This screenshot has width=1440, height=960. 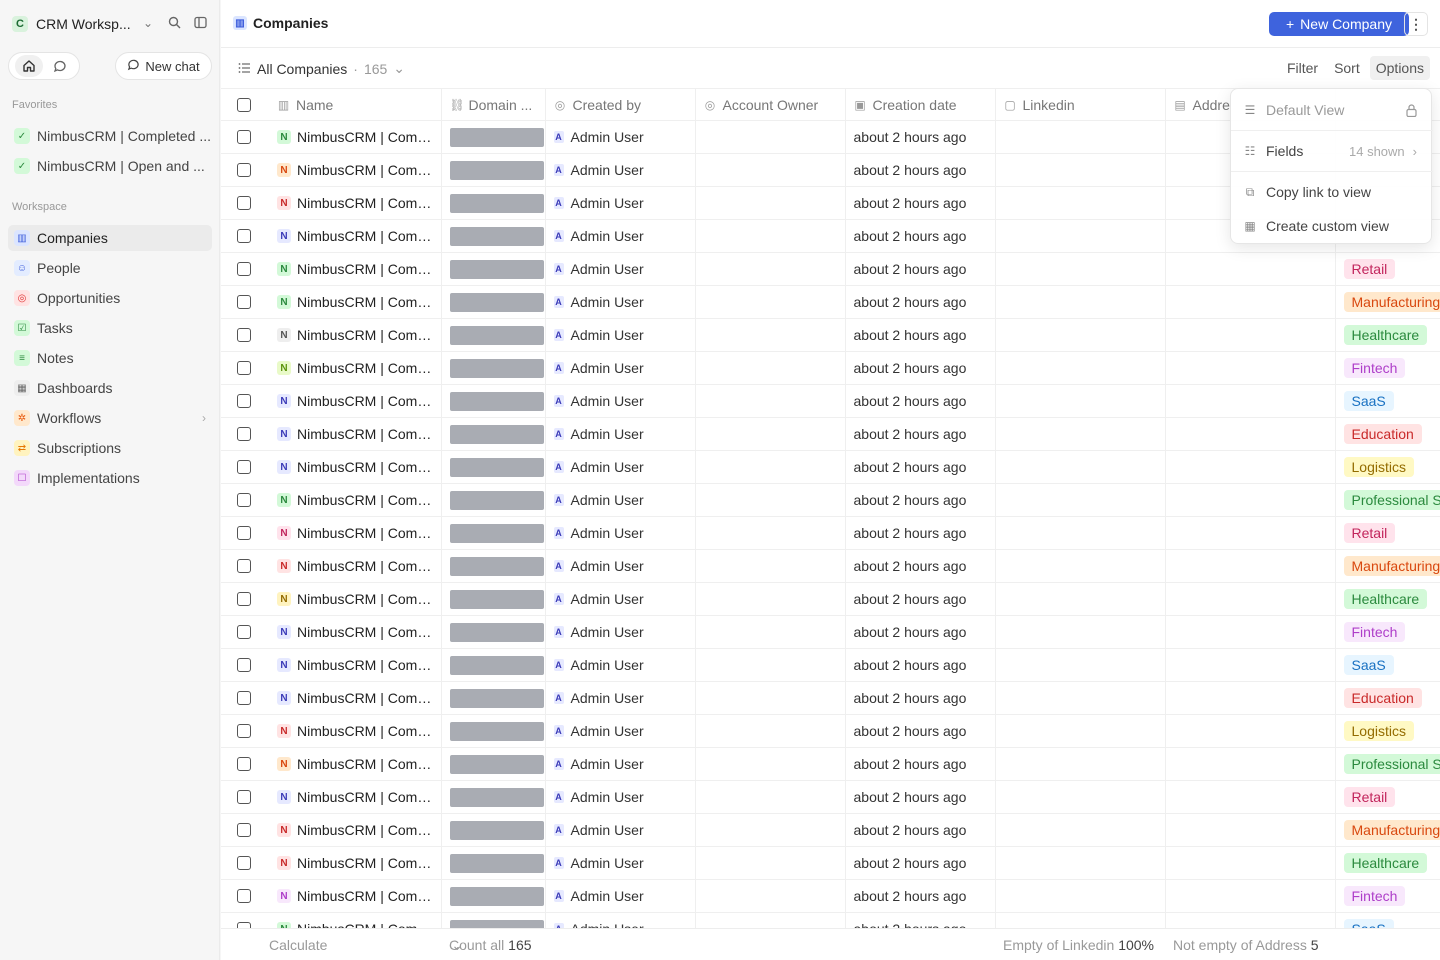 What do you see at coordinates (110, 478) in the screenshot?
I see `sidebar-item-implementations: ☐ Implementations` at bounding box center [110, 478].